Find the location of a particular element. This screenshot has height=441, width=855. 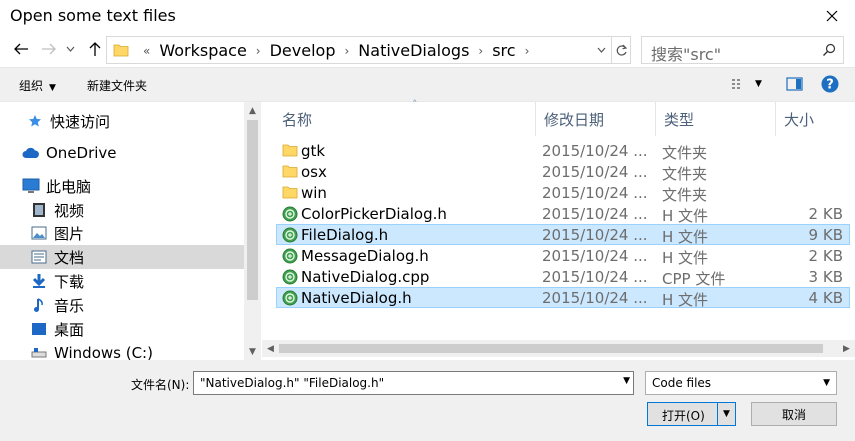

refresh-button is located at coordinates (621, 50).